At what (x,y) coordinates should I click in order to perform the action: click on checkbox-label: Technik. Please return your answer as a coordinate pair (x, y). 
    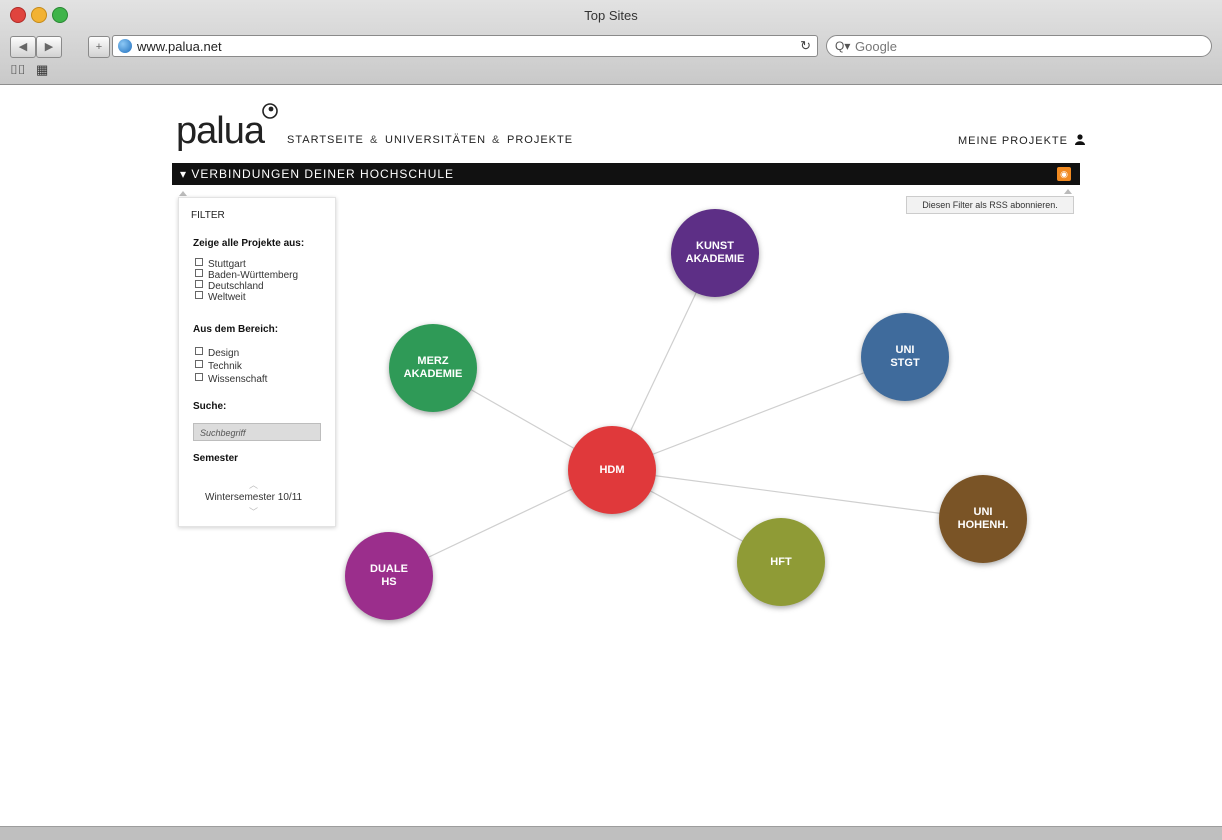
    Looking at the image, I should click on (225, 366).